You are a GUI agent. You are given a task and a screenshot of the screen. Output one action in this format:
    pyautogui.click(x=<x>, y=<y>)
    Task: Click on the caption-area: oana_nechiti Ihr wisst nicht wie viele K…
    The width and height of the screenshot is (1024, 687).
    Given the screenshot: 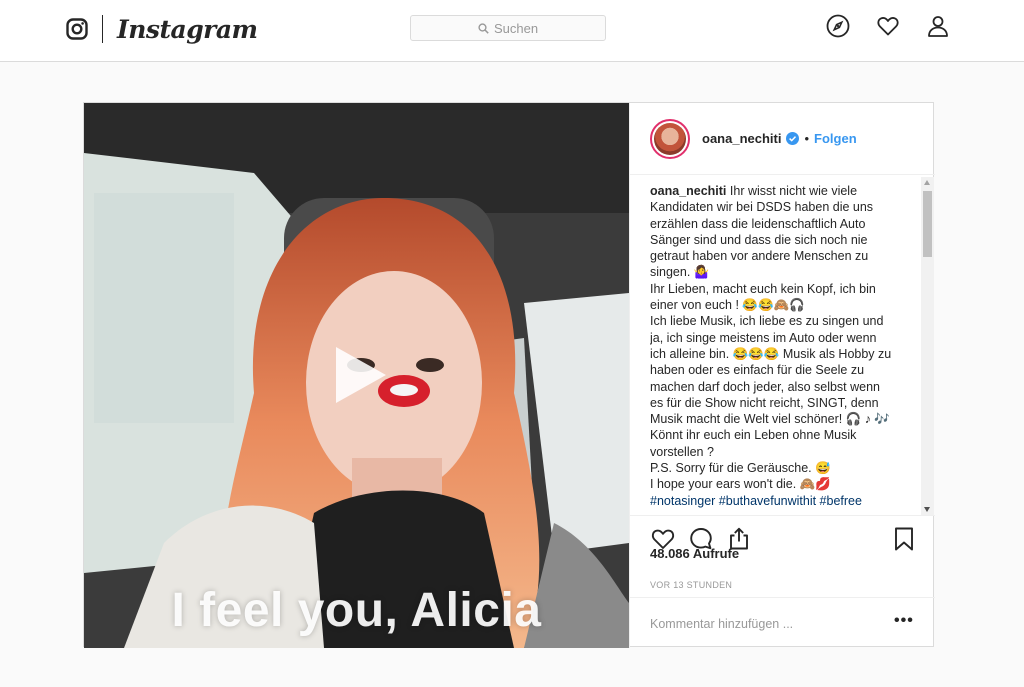 What is the action you would take?
    pyautogui.click(x=784, y=349)
    